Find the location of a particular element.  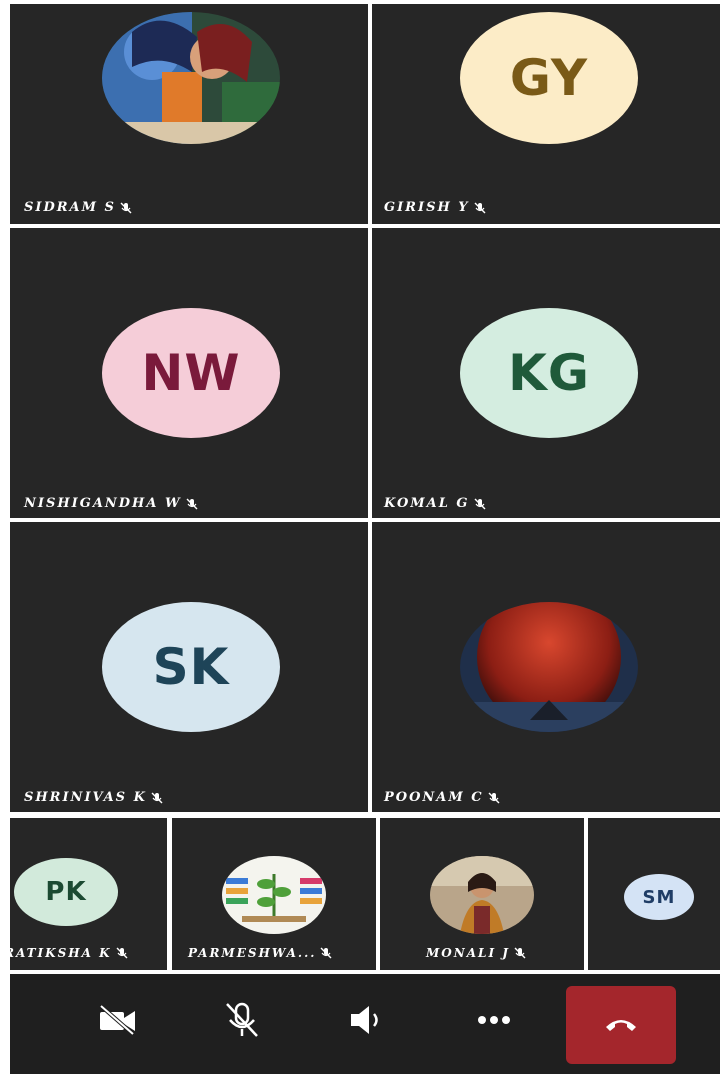

more-icon is located at coordinates (494, 1020).